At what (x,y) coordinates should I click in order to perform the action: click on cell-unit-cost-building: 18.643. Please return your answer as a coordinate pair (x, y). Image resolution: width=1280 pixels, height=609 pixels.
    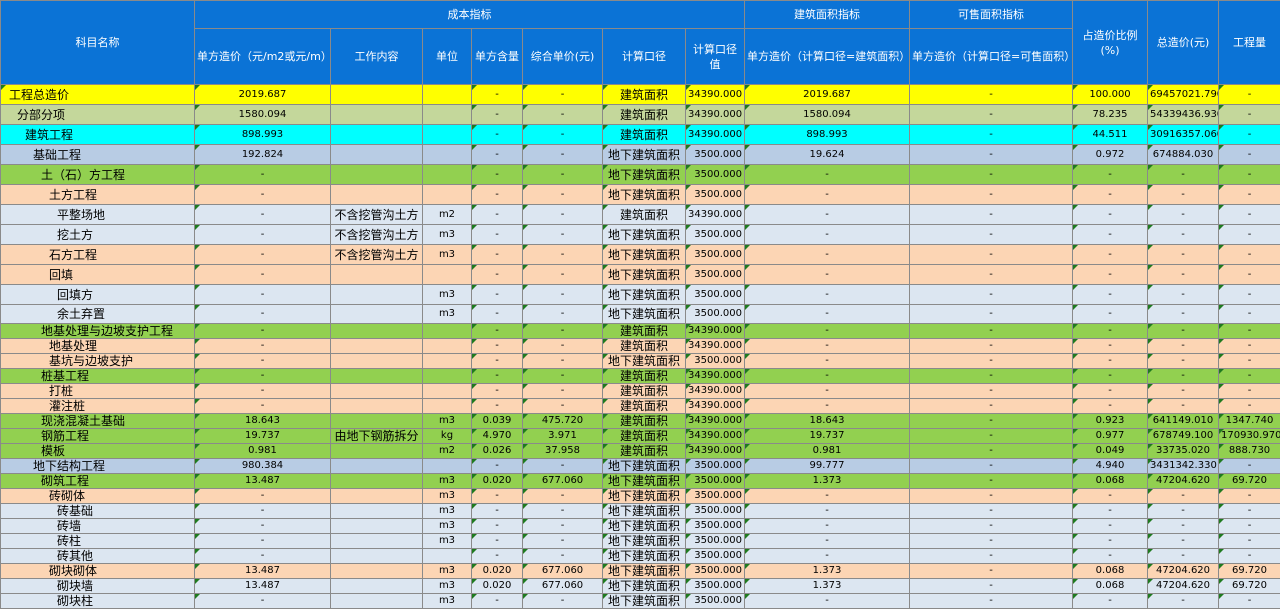
    Looking at the image, I should click on (827, 421).